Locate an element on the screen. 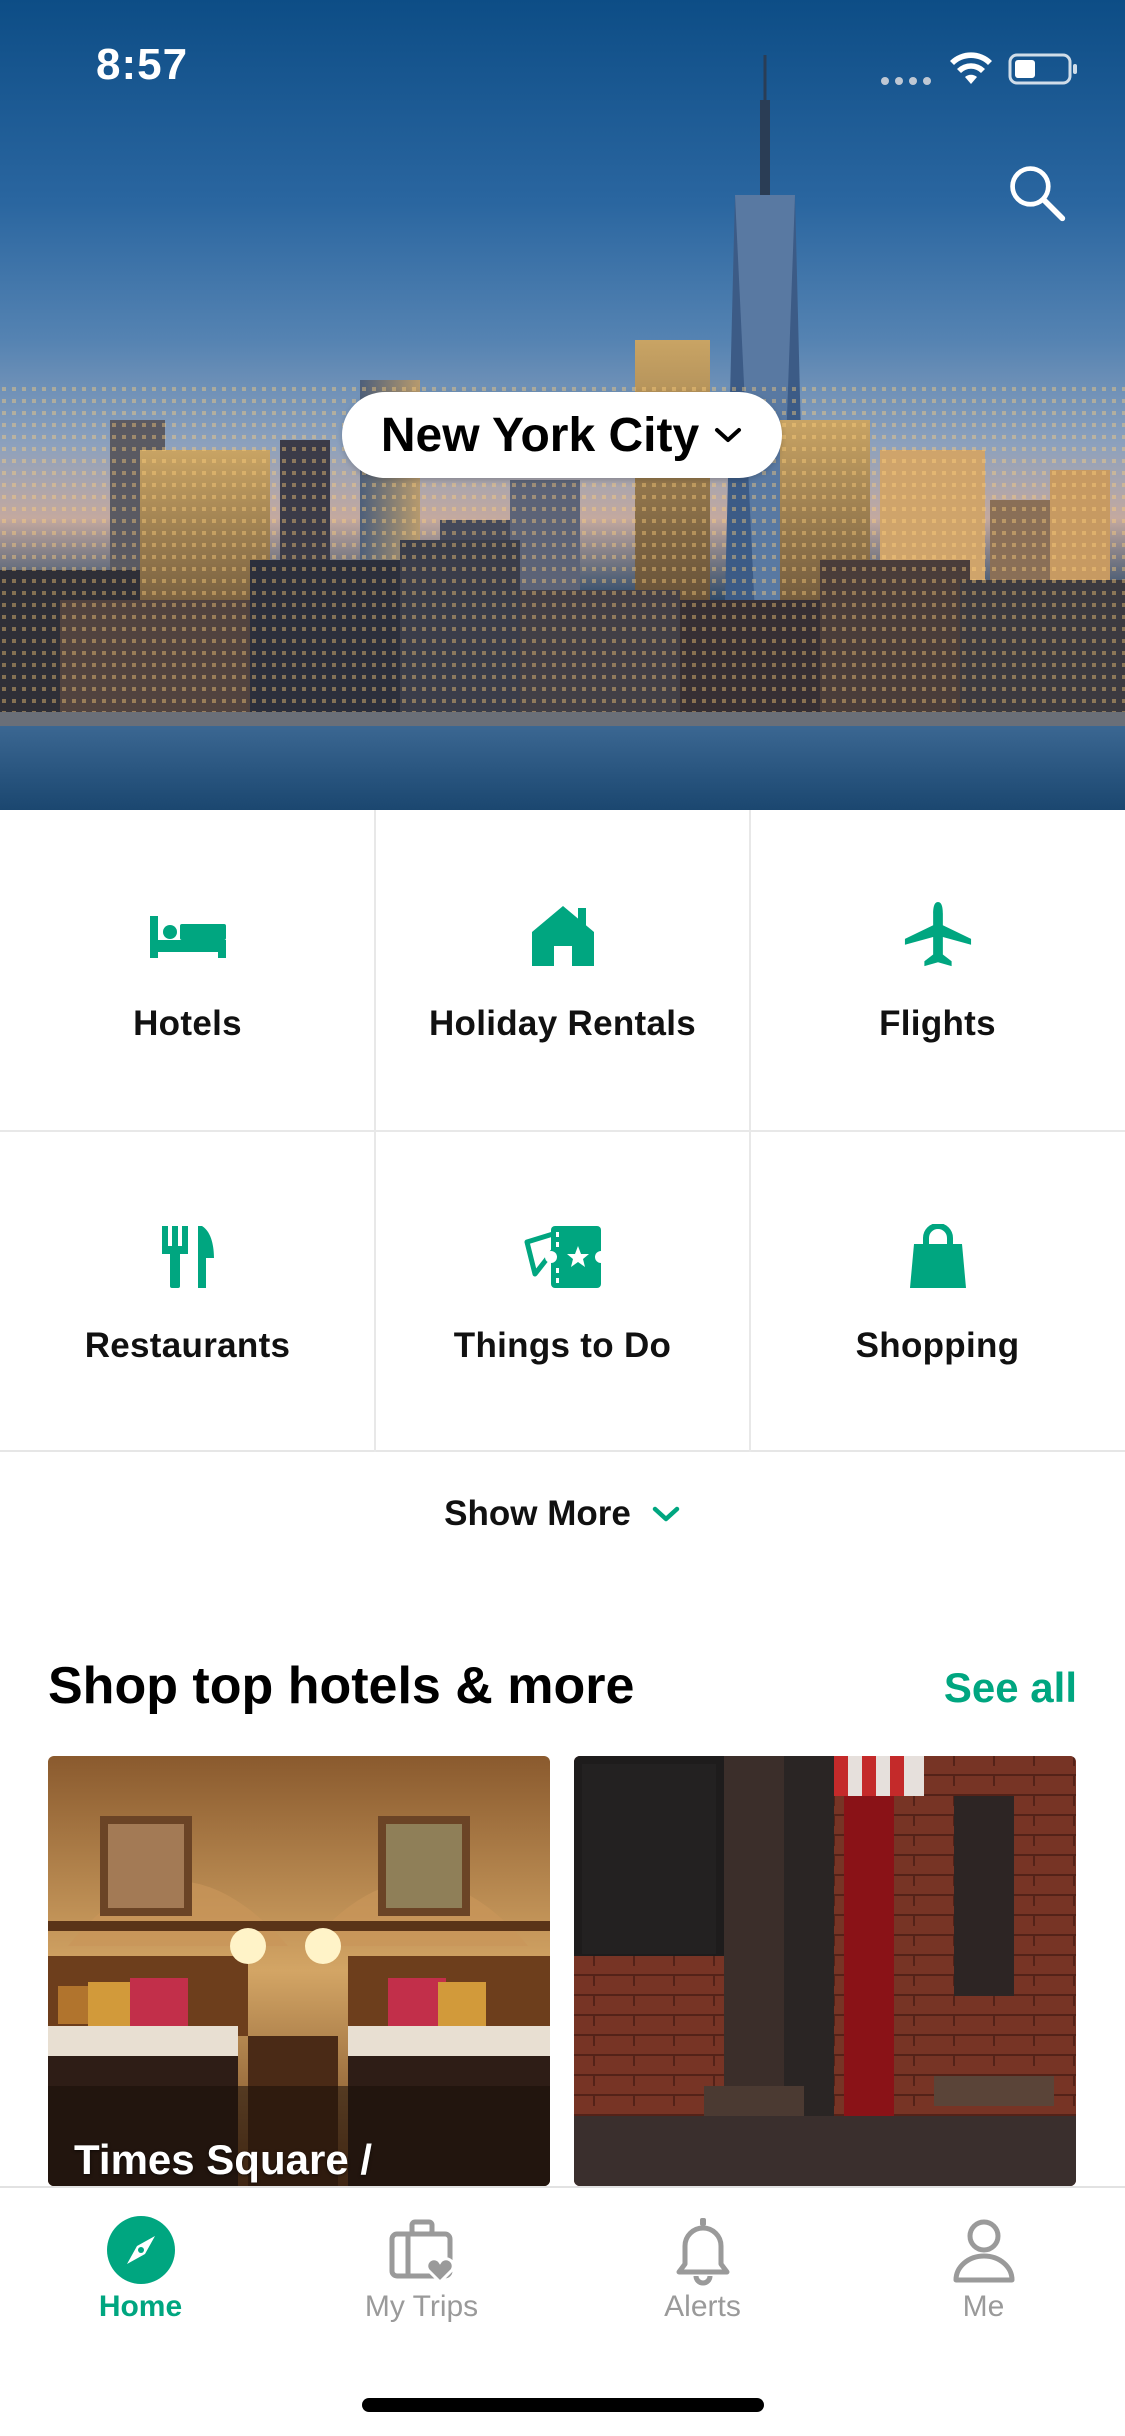  hotel-card: Times Square / is located at coordinates (299, 1971).